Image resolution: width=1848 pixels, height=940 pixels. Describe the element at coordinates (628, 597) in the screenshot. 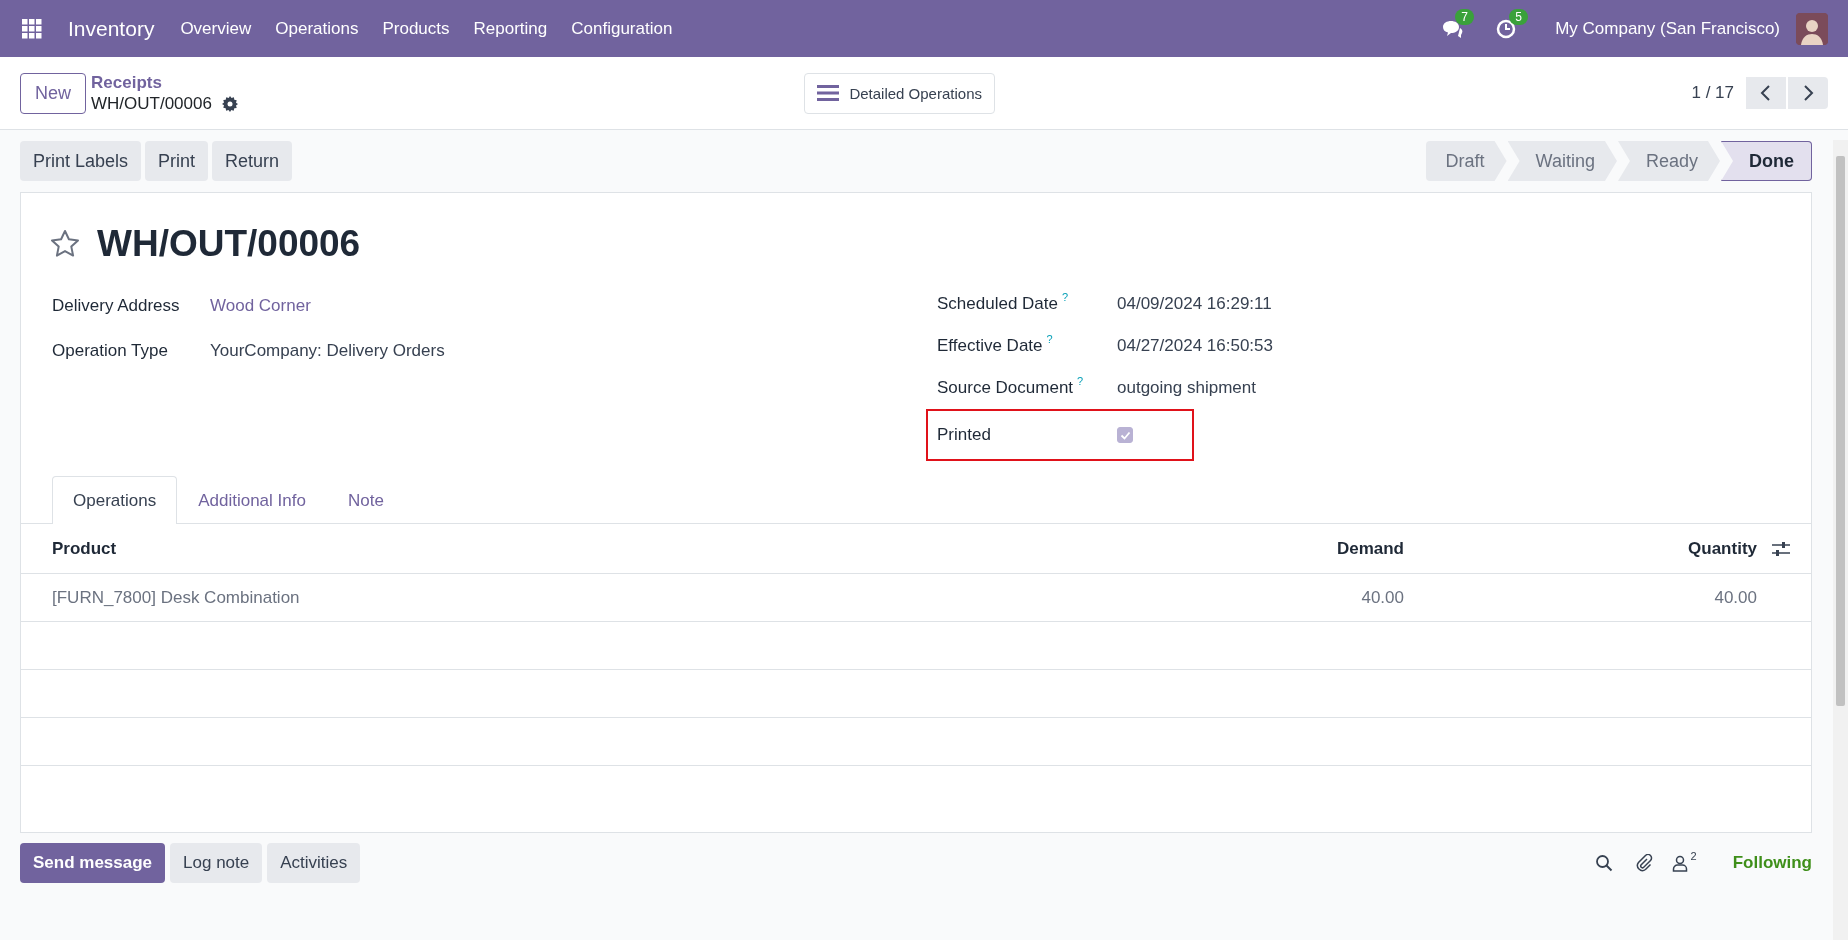

I see `table-cell: [FURN_7800] Desk Combination` at that location.